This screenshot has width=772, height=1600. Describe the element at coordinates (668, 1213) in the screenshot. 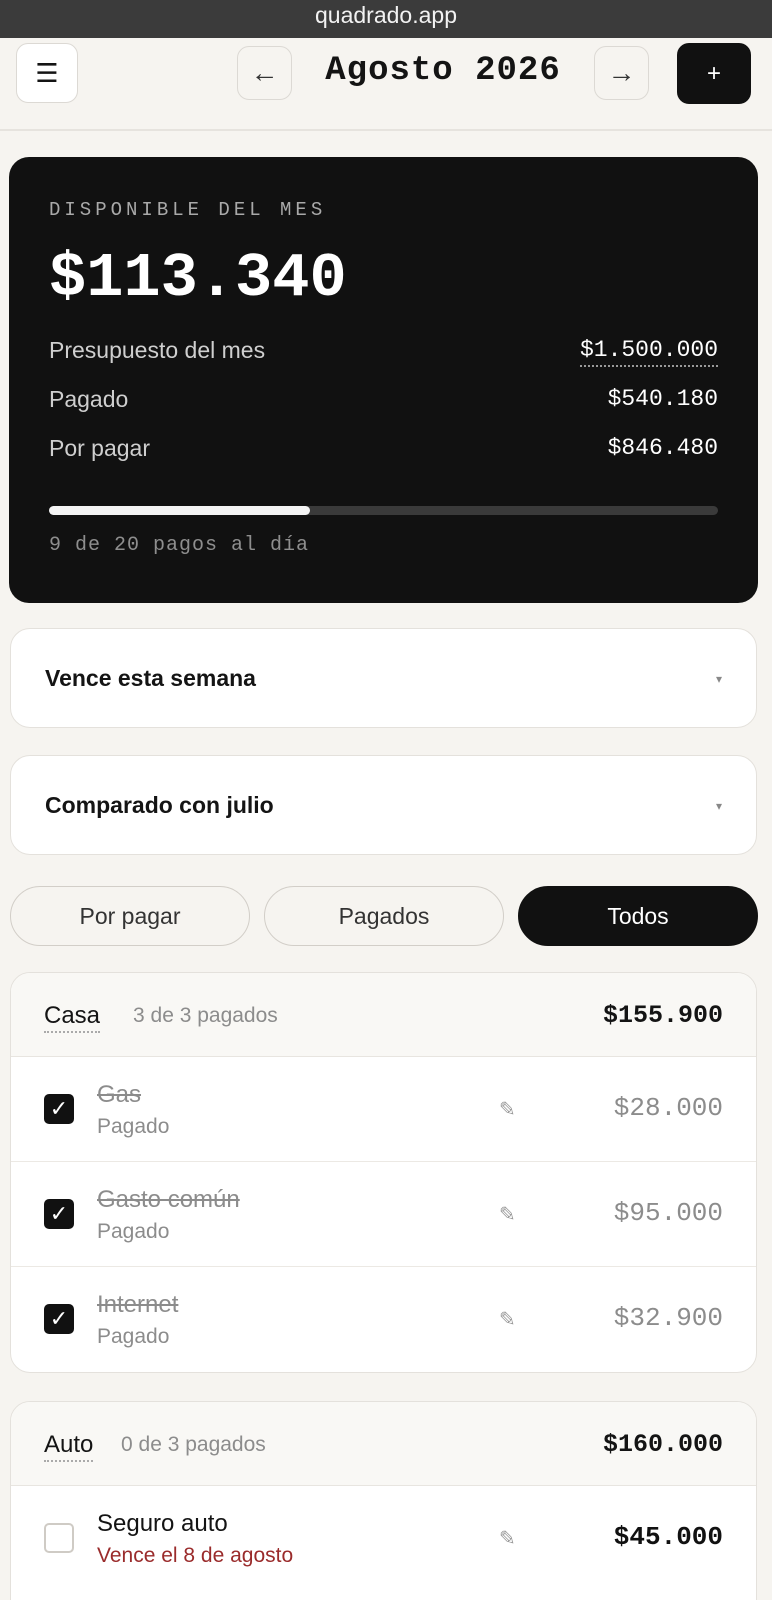

I see `payment-amount: $95.000` at that location.